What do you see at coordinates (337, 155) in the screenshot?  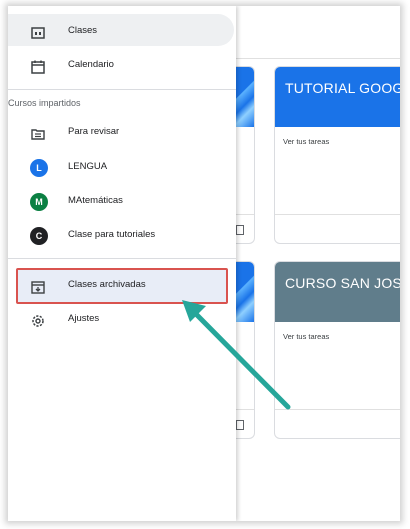 I see `class-card-tutorial: TUTORIAL GOOGLE Ver tus tareas` at bounding box center [337, 155].